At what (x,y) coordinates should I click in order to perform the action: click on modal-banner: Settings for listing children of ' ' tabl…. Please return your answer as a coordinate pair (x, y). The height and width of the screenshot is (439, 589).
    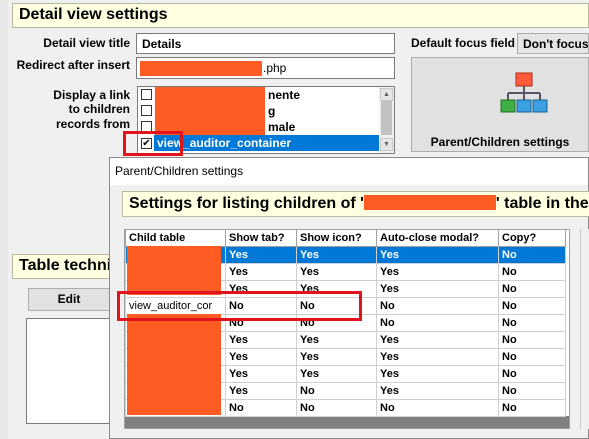
    Looking at the image, I should click on (355, 204).